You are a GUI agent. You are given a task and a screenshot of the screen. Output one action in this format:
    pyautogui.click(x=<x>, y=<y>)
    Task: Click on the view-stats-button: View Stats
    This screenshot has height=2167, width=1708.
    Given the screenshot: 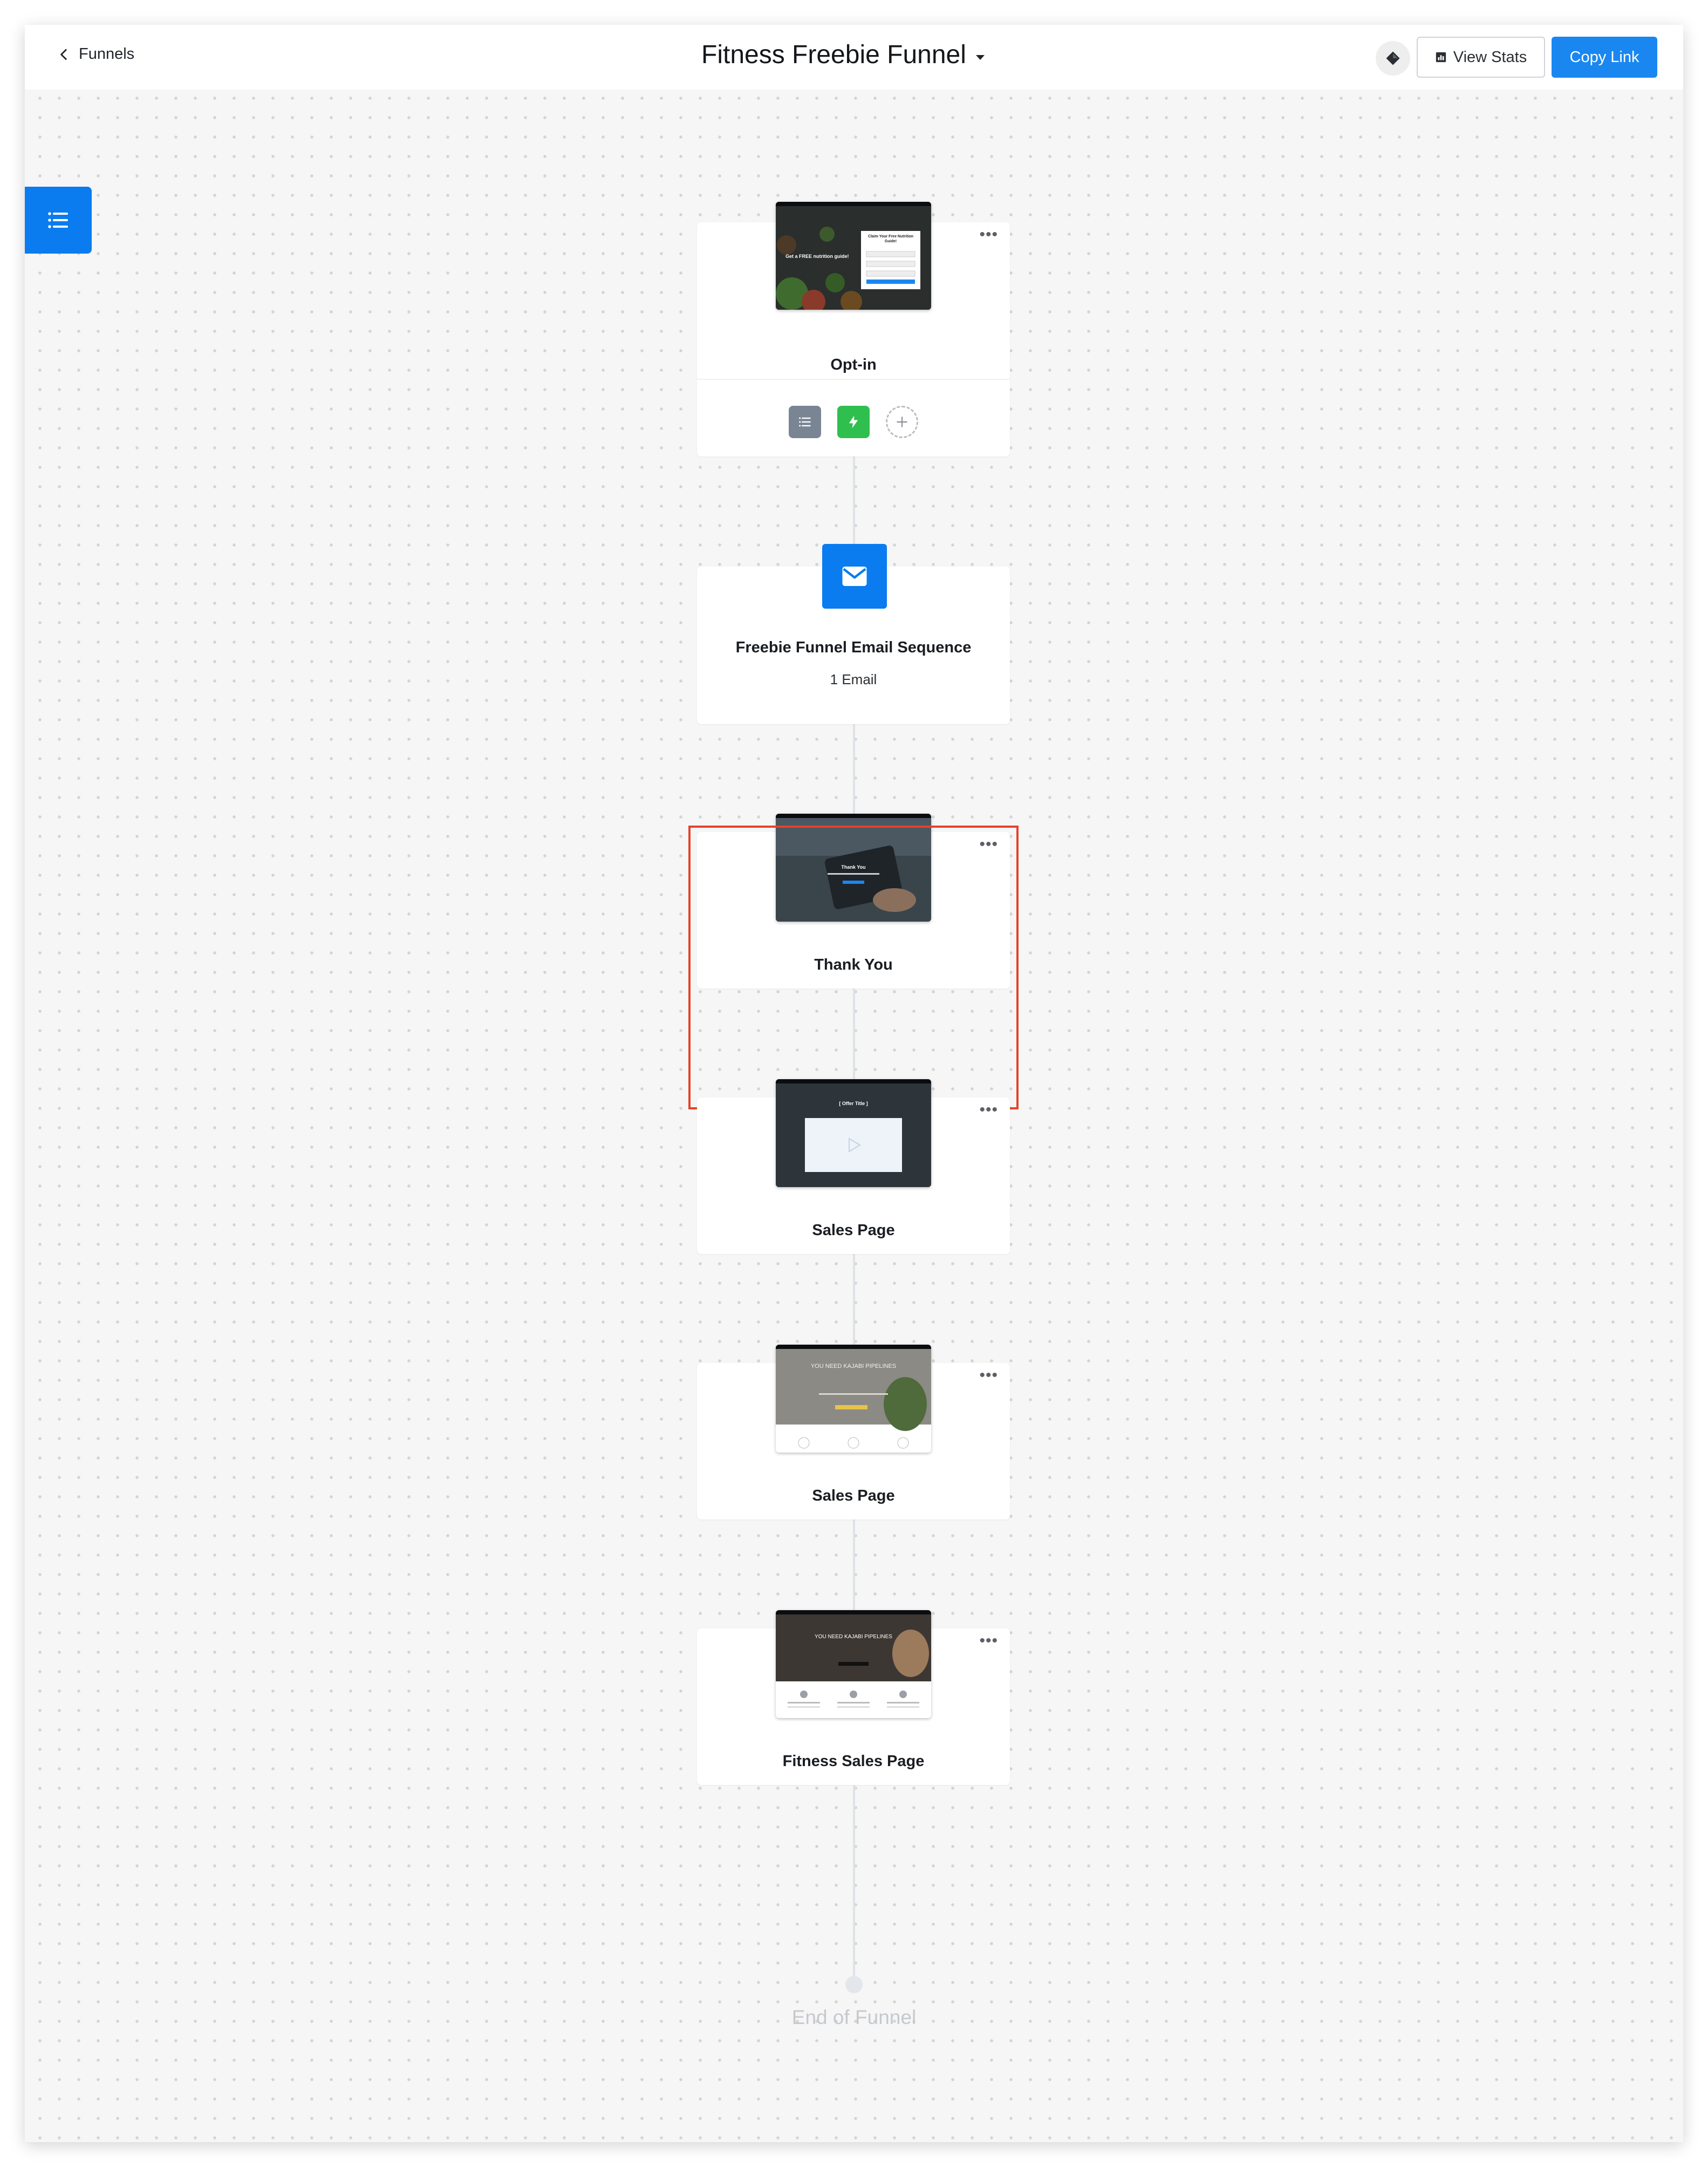 What is the action you would take?
    pyautogui.click(x=1481, y=58)
    